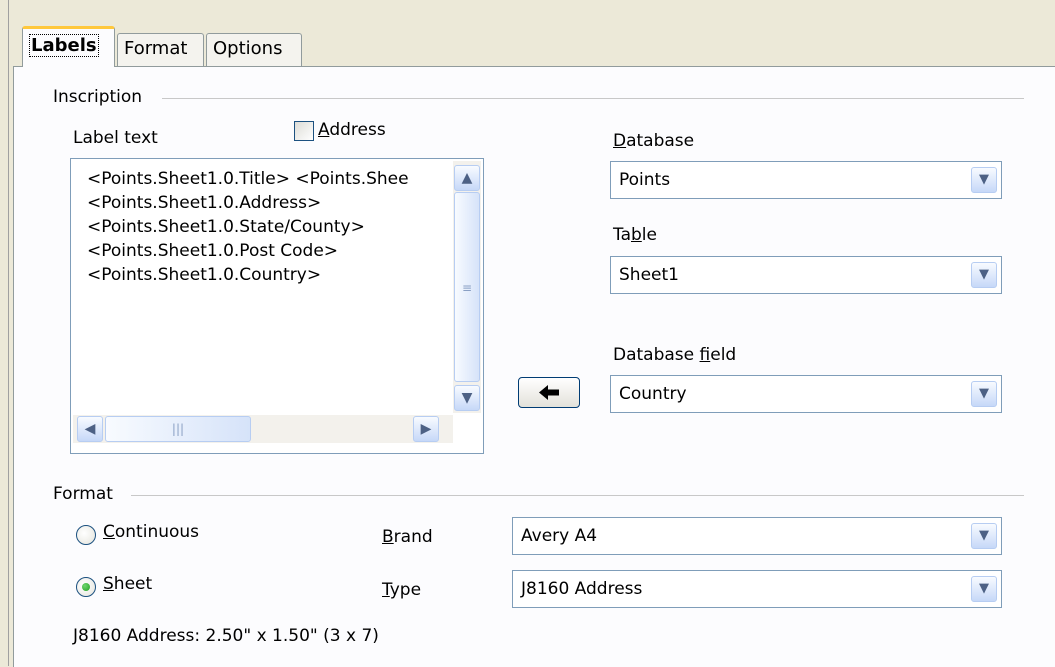 This screenshot has width=1055, height=667. Describe the element at coordinates (806, 275) in the screenshot. I see `table-select: Sheet1 ▼` at that location.